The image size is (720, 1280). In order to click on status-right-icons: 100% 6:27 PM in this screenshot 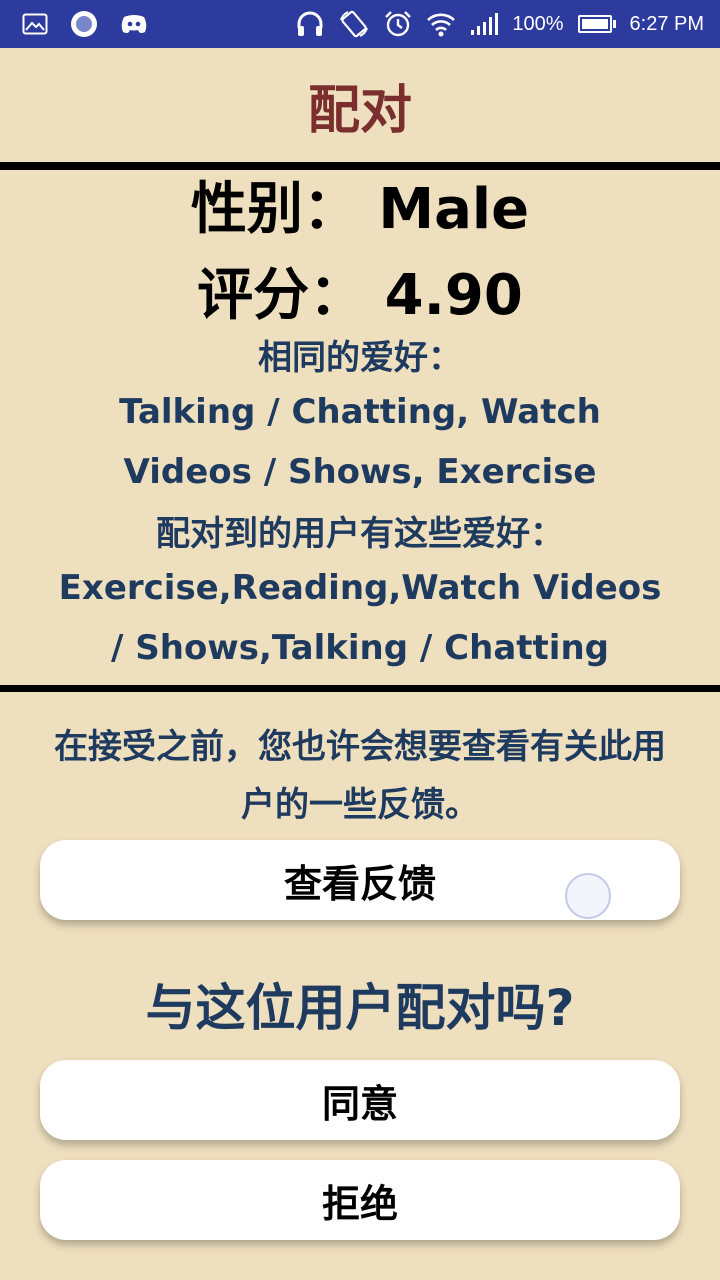, I will do `click(500, 24)`.